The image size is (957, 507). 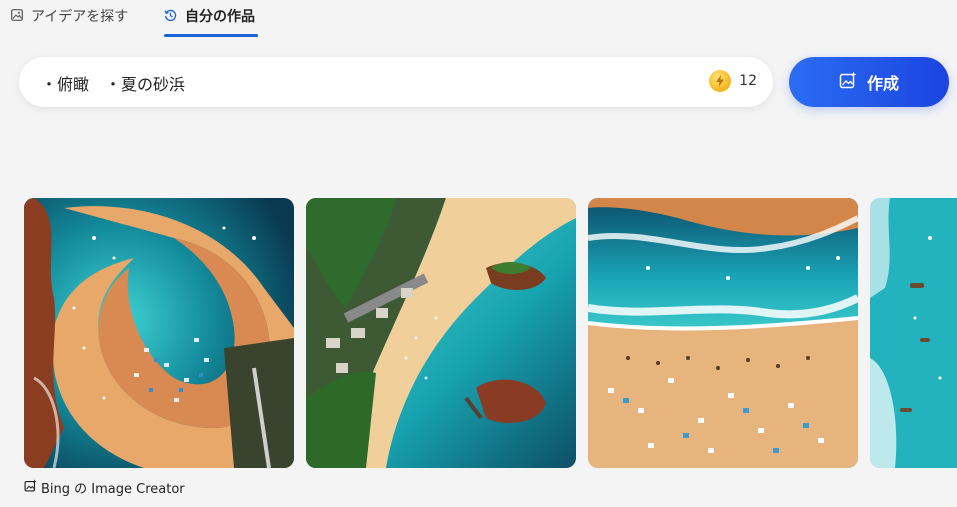 I want to click on boost-coin-icon, so click(x=720, y=81).